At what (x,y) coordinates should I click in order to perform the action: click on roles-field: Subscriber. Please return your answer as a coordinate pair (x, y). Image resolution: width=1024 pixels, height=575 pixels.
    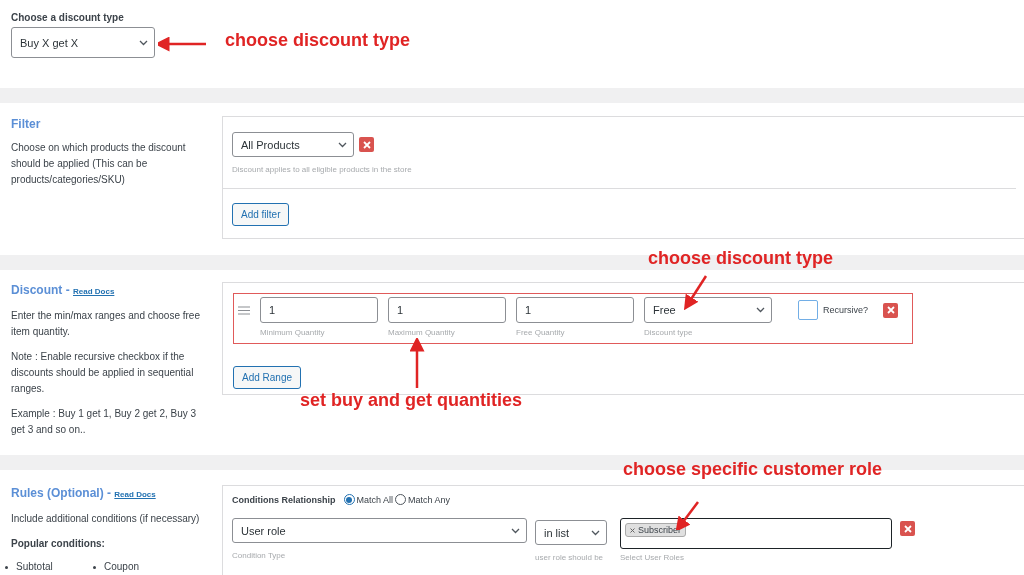
    Looking at the image, I should click on (756, 533).